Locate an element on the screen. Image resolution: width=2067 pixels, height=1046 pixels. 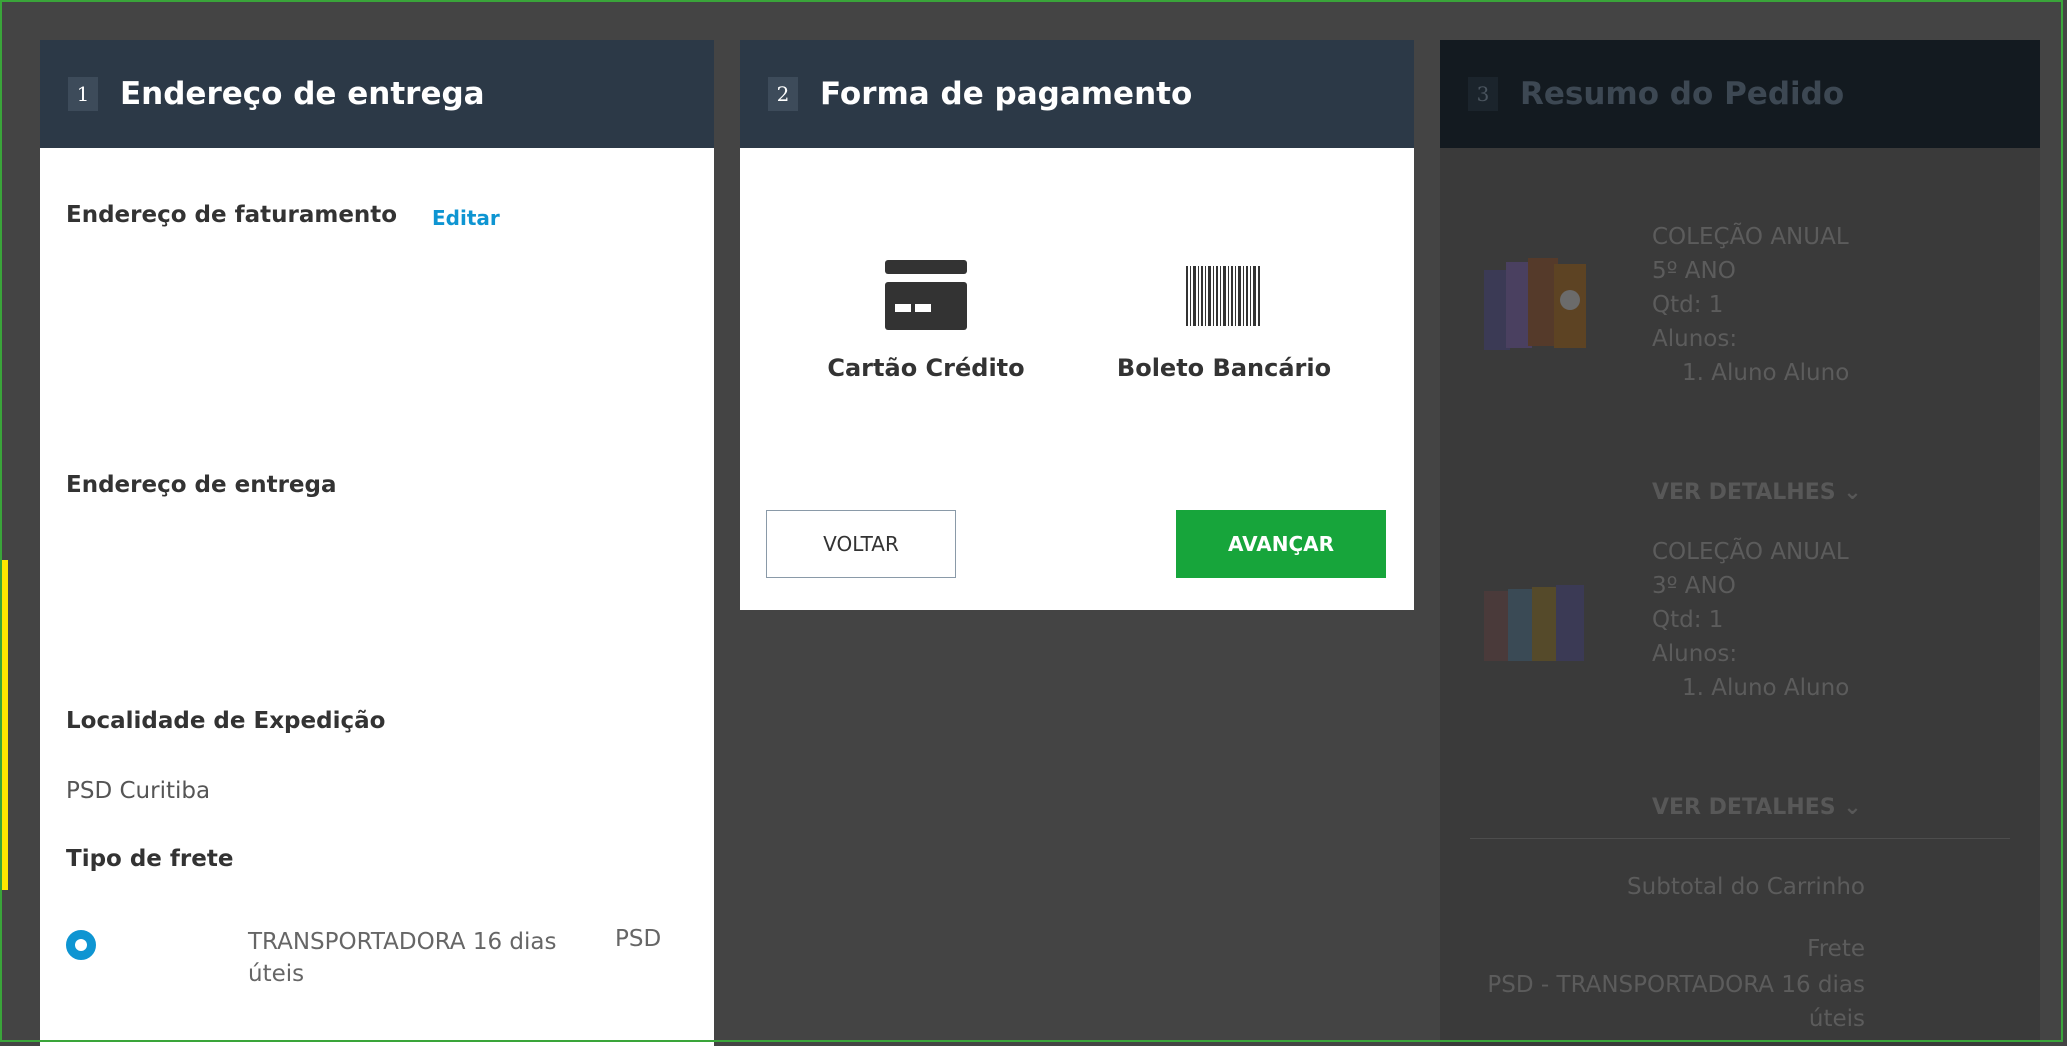
credit-card-option: Cartão Crédito is located at coordinates (926, 321).